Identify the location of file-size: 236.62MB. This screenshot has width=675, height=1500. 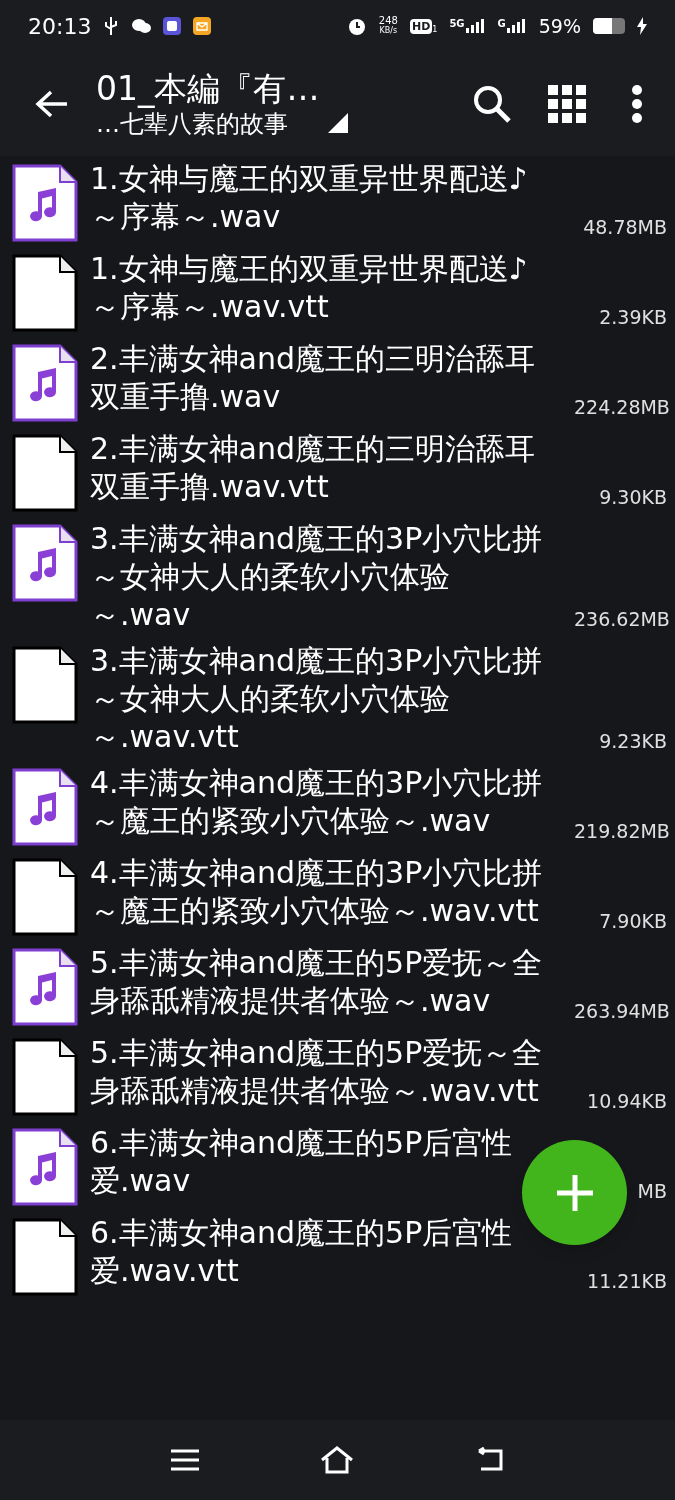
(622, 619).